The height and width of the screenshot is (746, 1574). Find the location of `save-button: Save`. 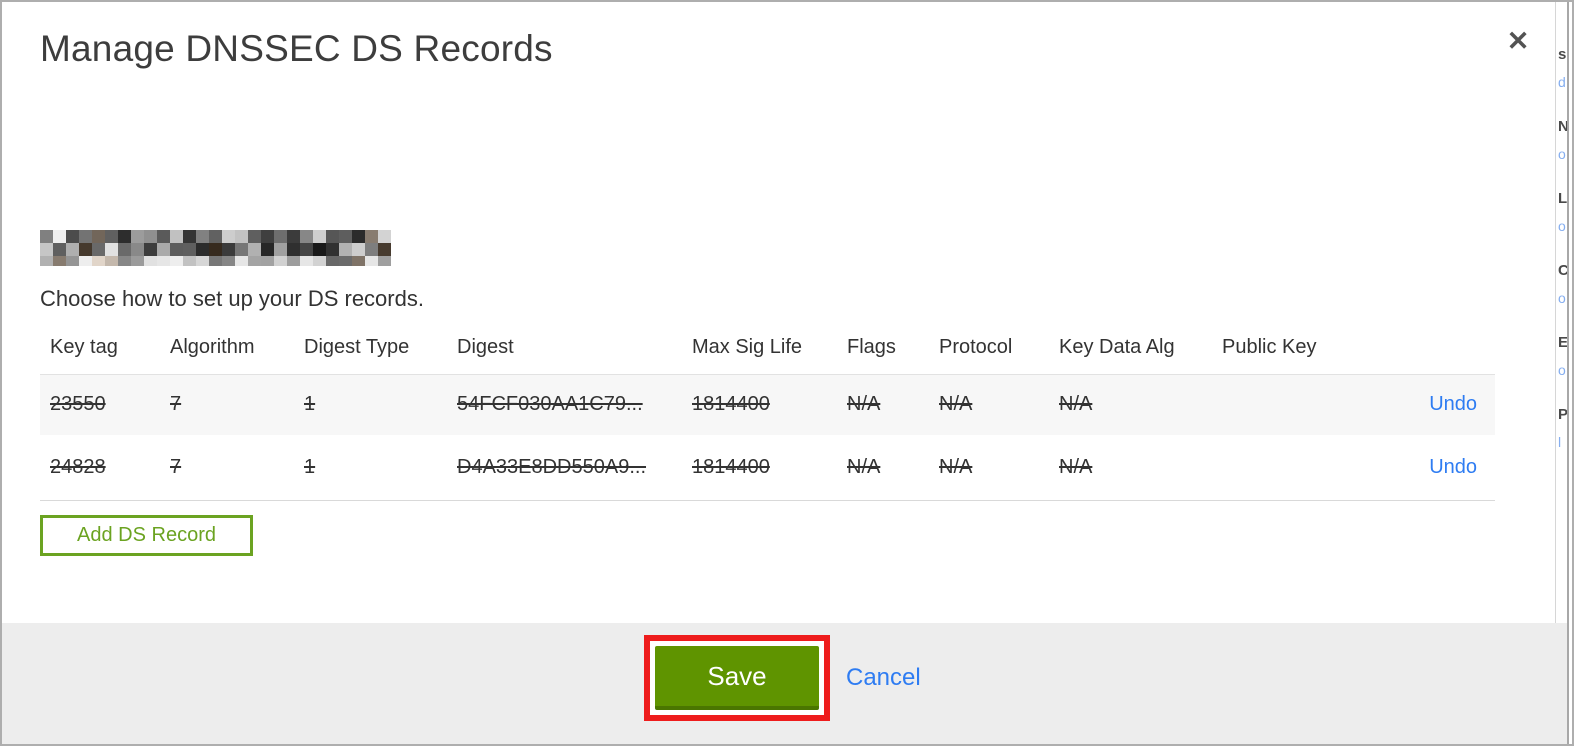

save-button: Save is located at coordinates (737, 678).